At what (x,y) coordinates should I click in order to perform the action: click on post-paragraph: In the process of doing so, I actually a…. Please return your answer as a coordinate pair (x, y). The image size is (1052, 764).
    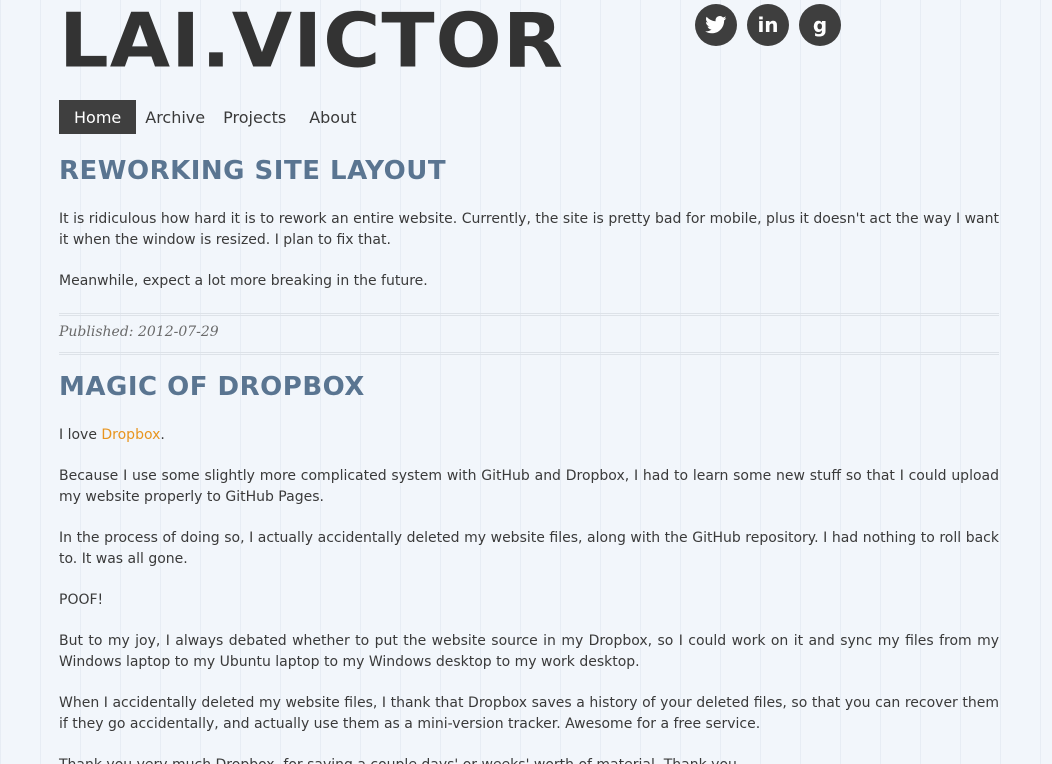
    Looking at the image, I should click on (529, 548).